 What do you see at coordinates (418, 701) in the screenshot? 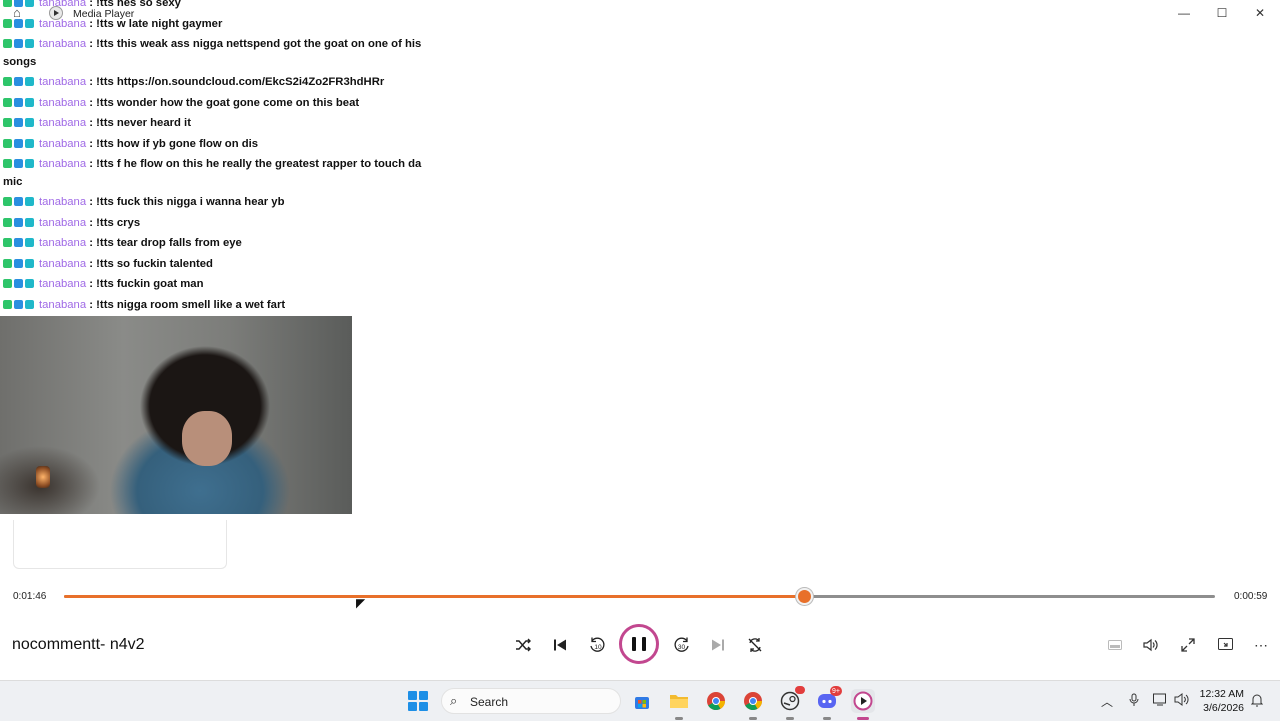
I see `start-button` at bounding box center [418, 701].